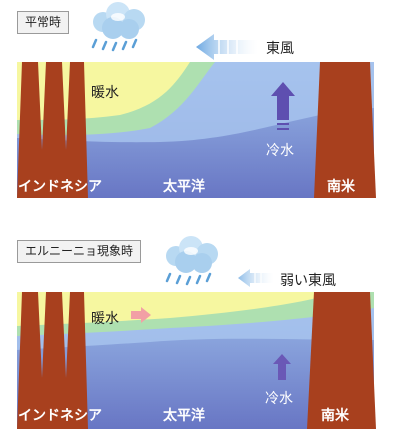  Describe the element at coordinates (308, 281) in the screenshot. I see `wind-label: 弱い東風` at that location.